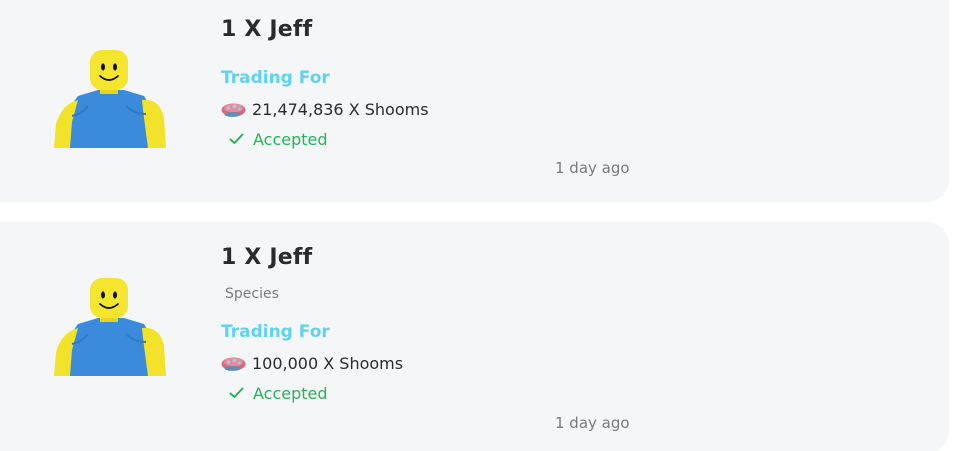  What do you see at coordinates (340, 109) in the screenshot?
I see `offer-text: 21,474,836 X Shooms` at bounding box center [340, 109].